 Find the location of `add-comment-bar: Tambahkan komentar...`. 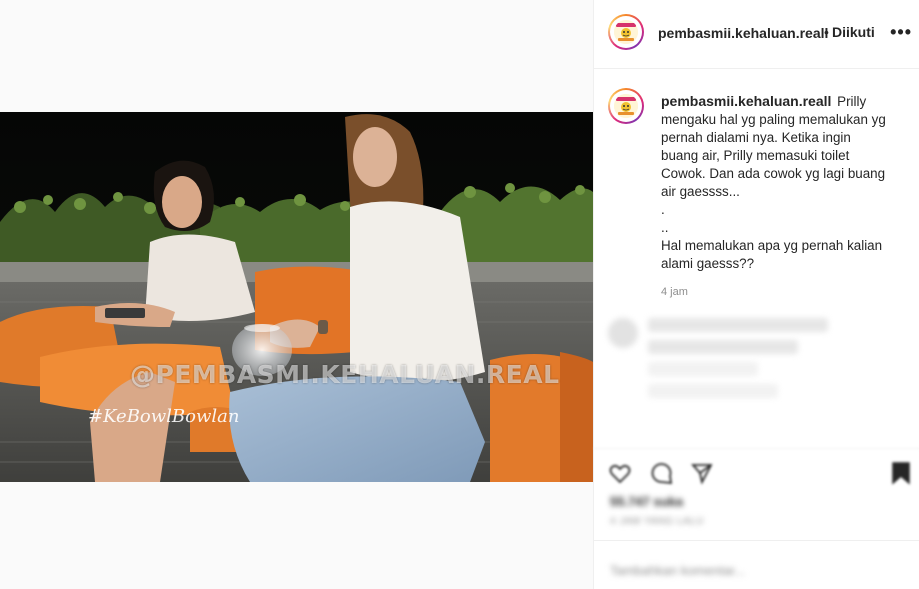

add-comment-bar: Tambahkan komentar... is located at coordinates (756, 564).